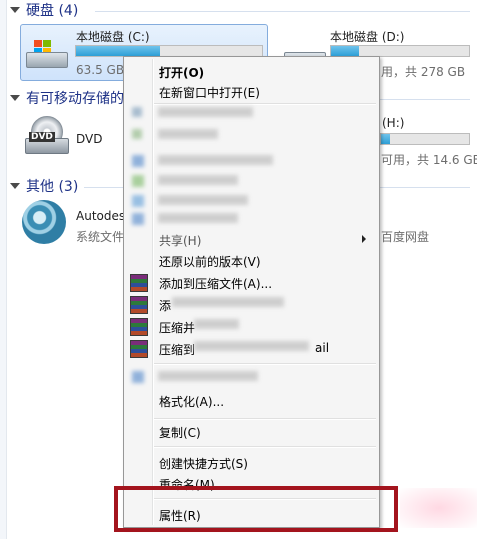  I want to click on section-title: 有可移动存储的, so click(75, 99).